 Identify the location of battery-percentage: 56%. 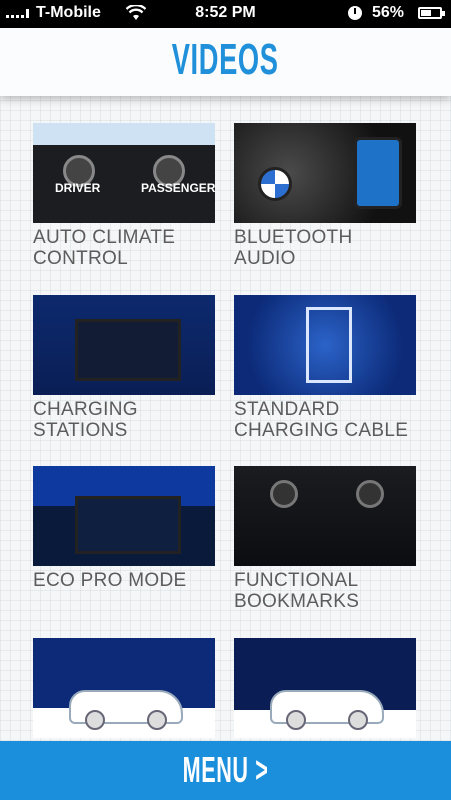
(388, 12).